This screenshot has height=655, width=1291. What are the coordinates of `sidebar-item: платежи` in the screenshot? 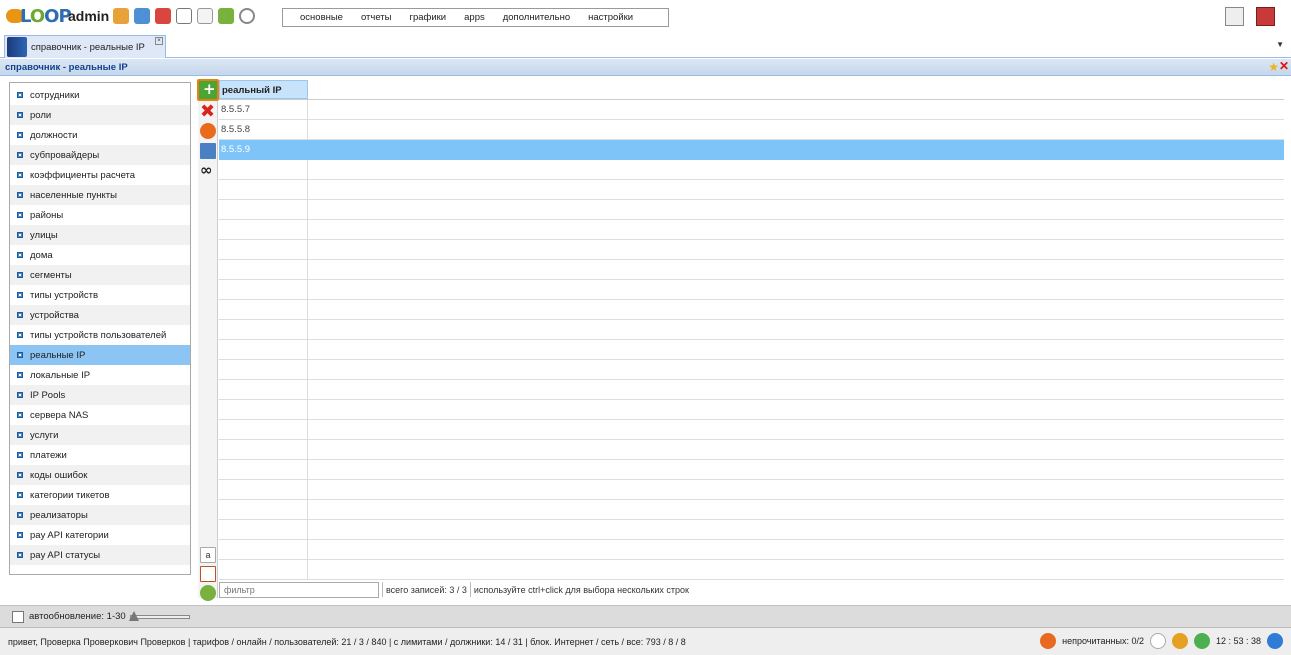 It's located at (100, 455).